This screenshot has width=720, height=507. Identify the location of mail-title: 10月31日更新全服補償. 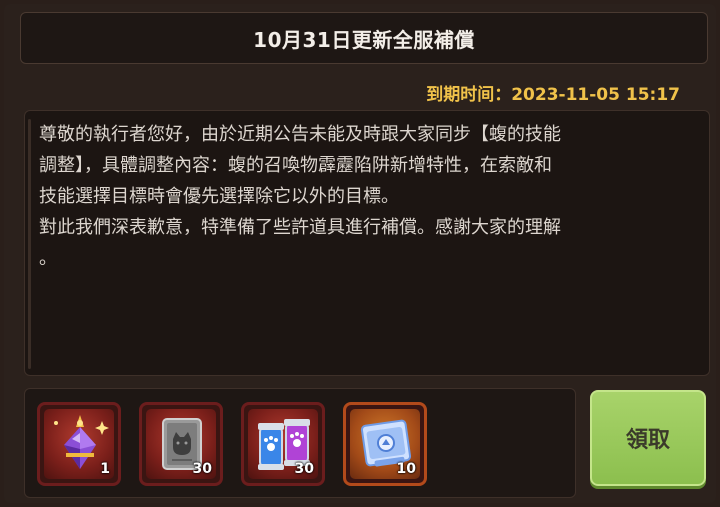
(364, 39).